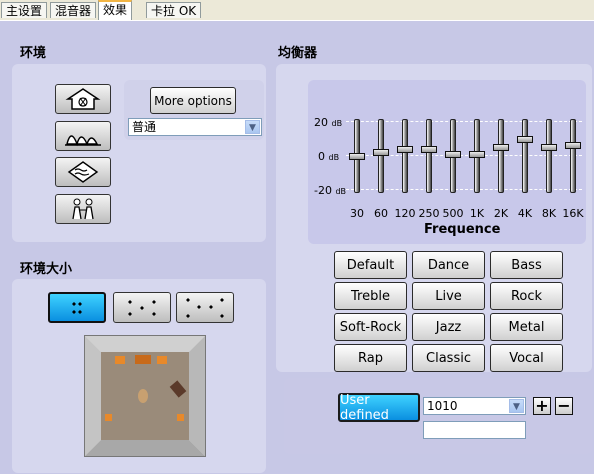 Image resolution: width=594 pixels, height=474 pixels. I want to click on eq-band-label: 16K, so click(573, 213).